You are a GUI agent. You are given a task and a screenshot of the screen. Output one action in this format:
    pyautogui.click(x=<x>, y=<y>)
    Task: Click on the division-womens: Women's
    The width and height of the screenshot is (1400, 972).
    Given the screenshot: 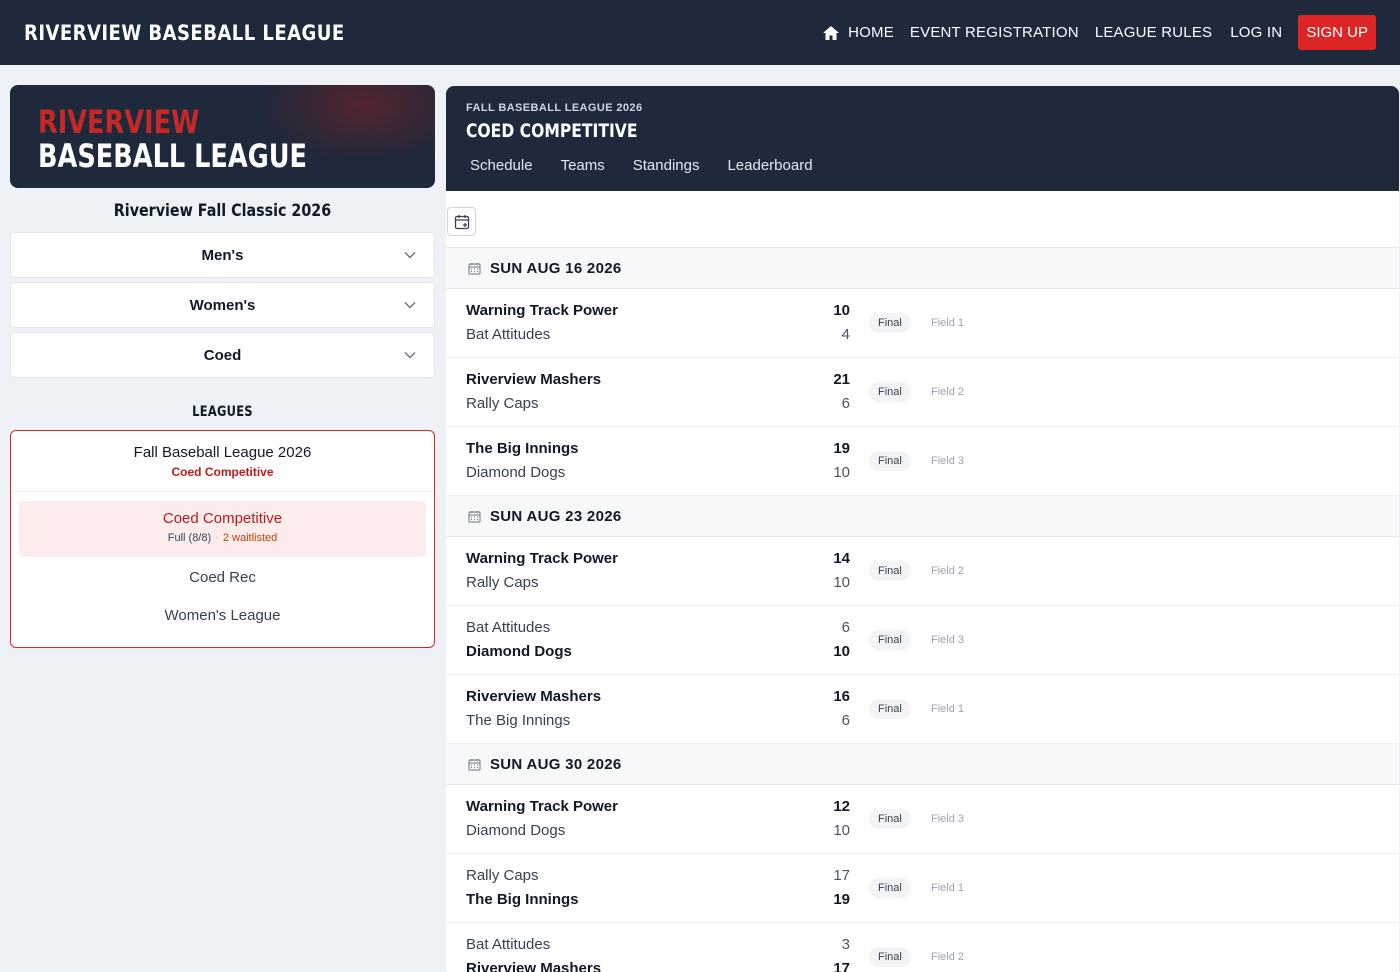 What is the action you would take?
    pyautogui.click(x=222, y=305)
    